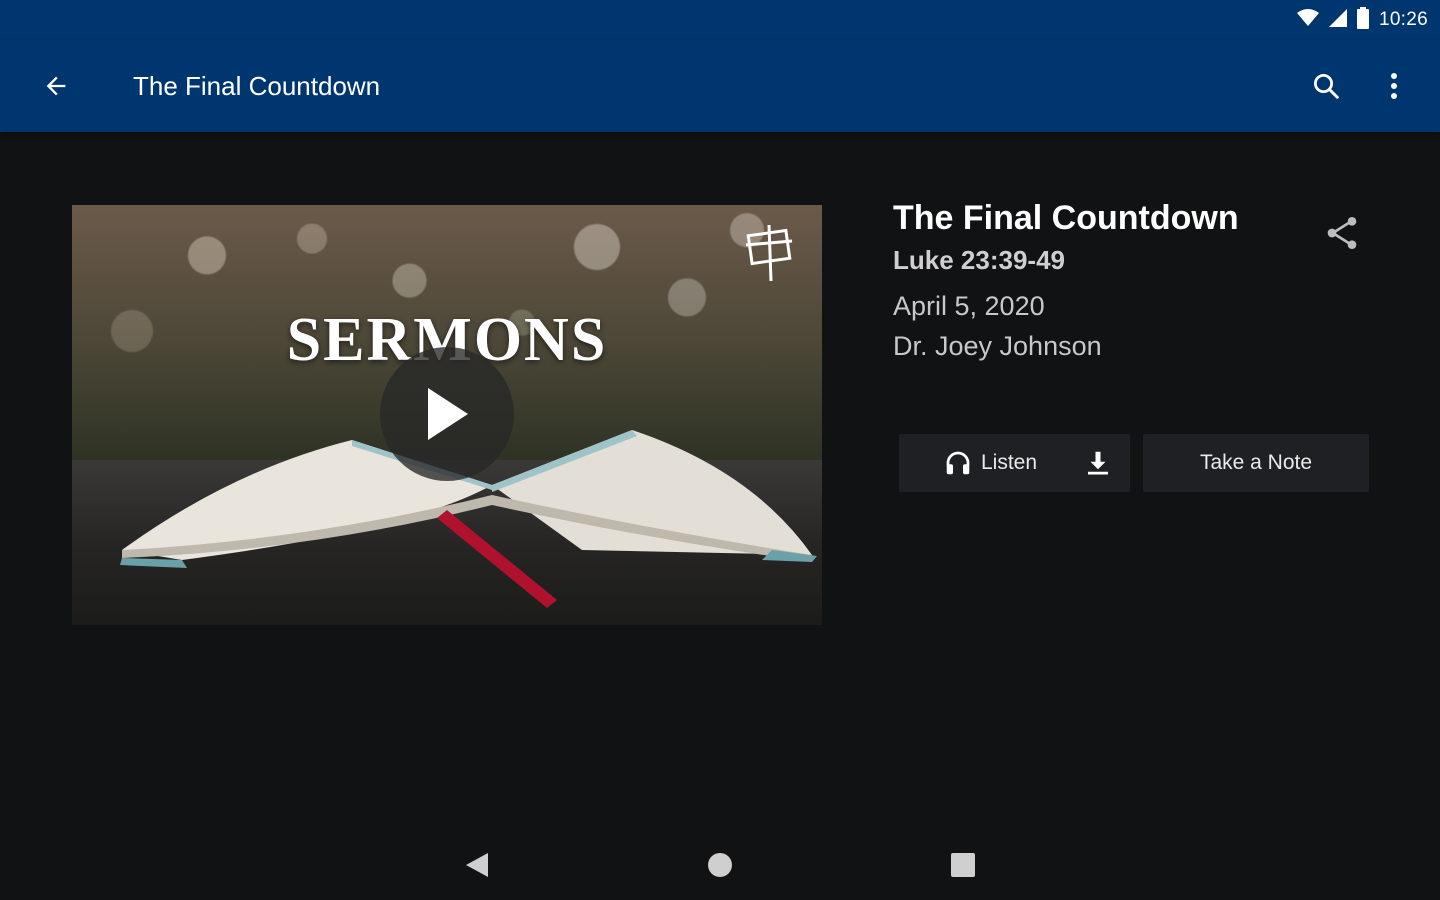 Image resolution: width=1440 pixels, height=900 pixels. What do you see at coordinates (979, 260) in the screenshot?
I see `sermon-reference: Luke 23:39-49` at bounding box center [979, 260].